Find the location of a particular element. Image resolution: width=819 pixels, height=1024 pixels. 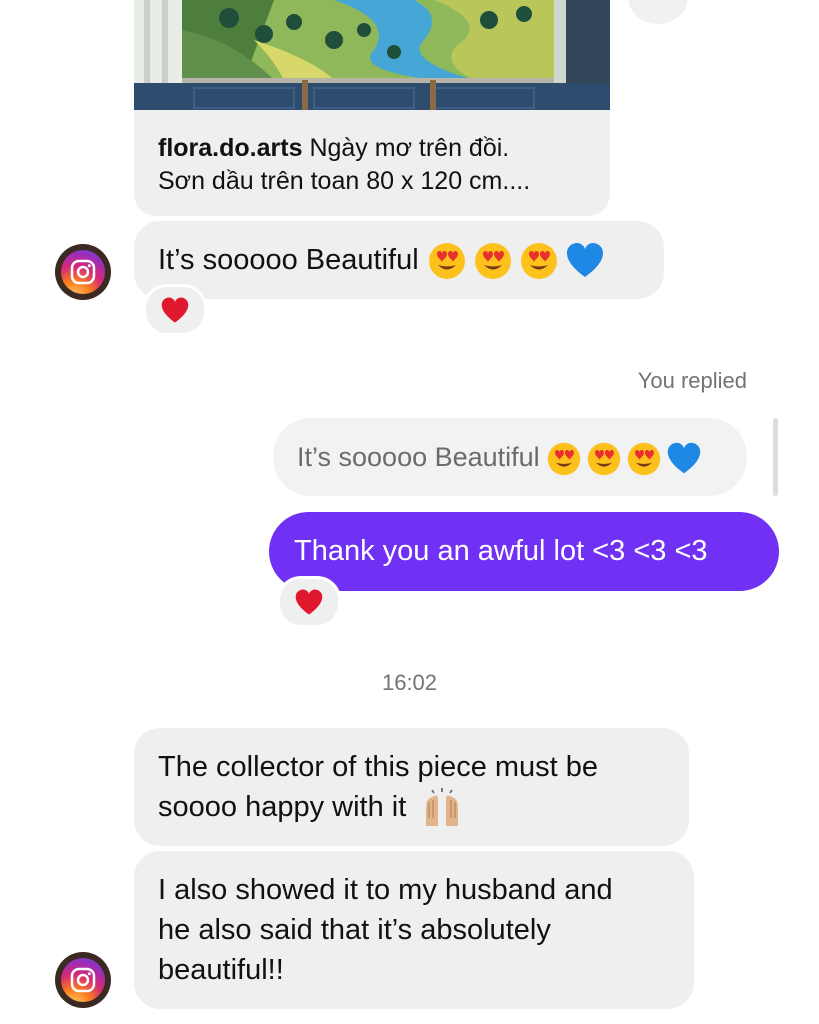

painting-thumbnail is located at coordinates (372, 55).